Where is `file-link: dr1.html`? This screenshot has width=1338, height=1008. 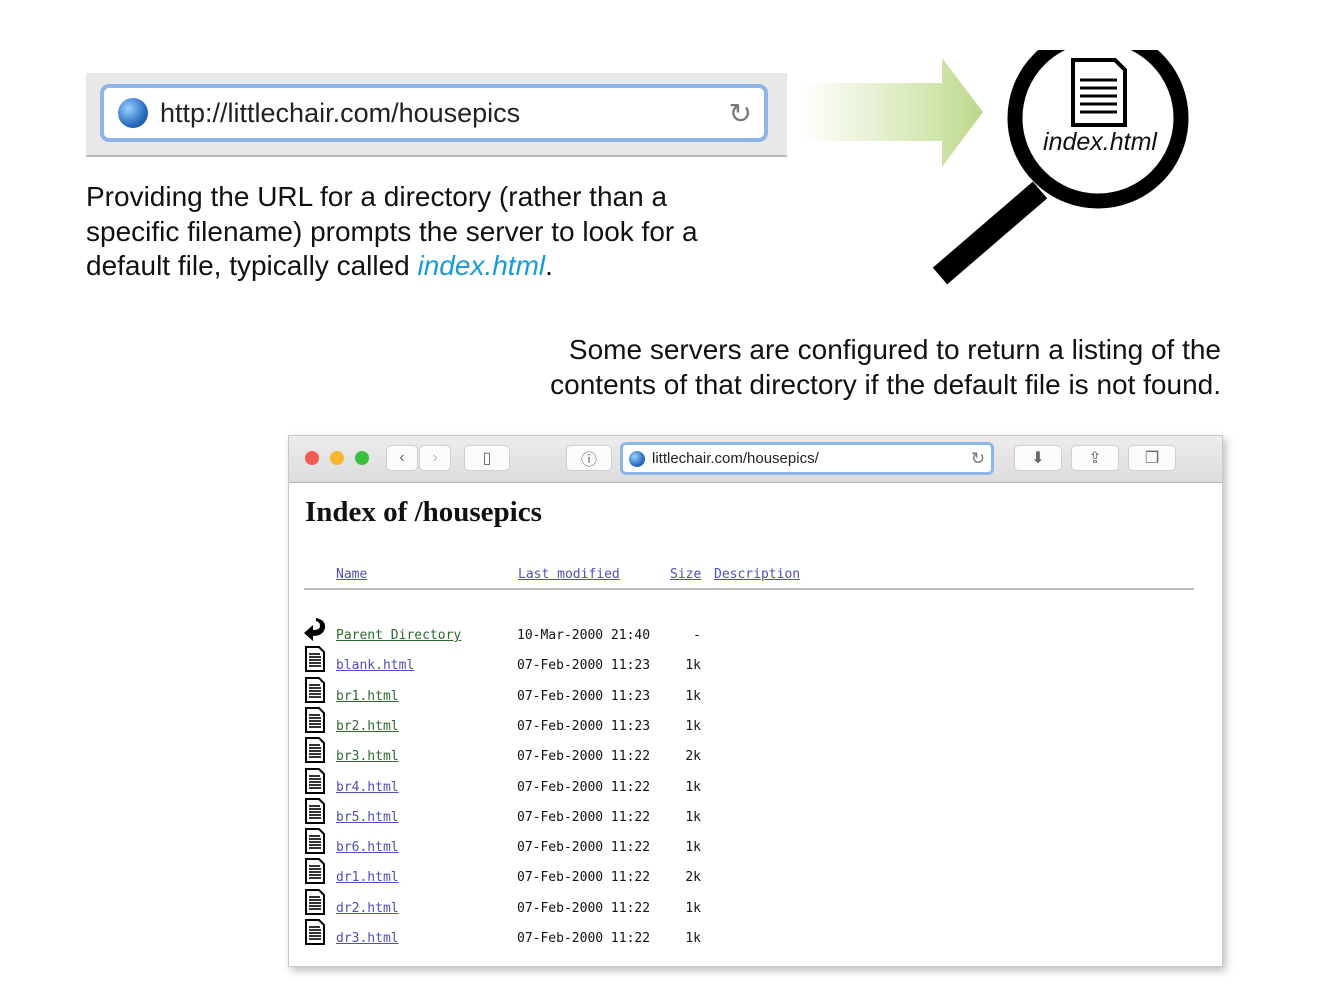
file-link: dr1.html is located at coordinates (367, 877).